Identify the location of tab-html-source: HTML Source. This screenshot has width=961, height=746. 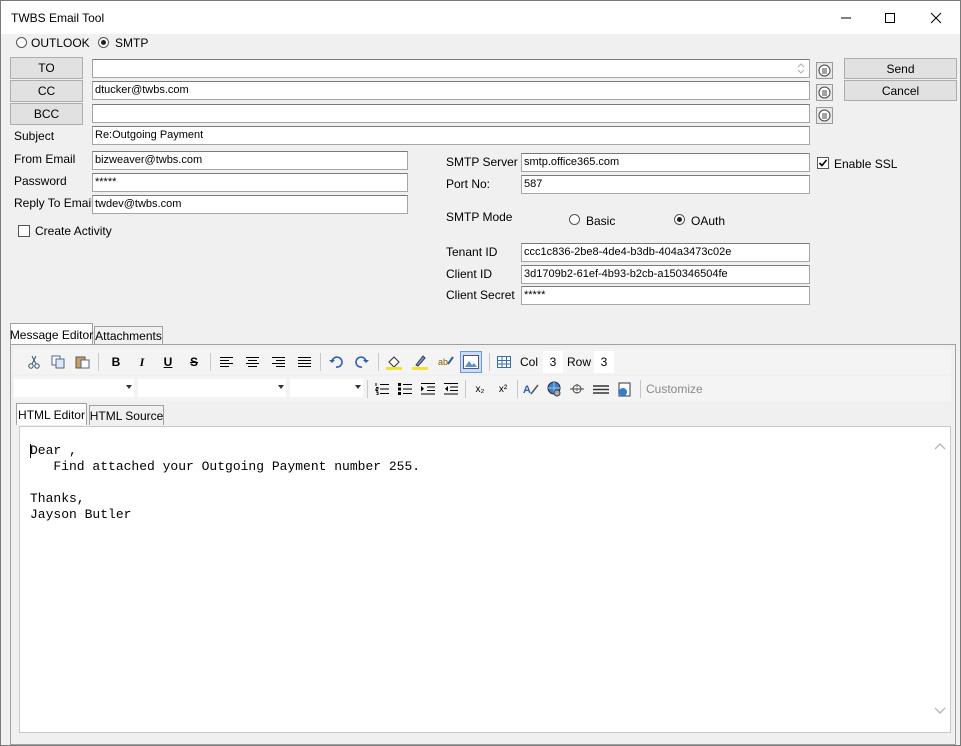
(126, 415).